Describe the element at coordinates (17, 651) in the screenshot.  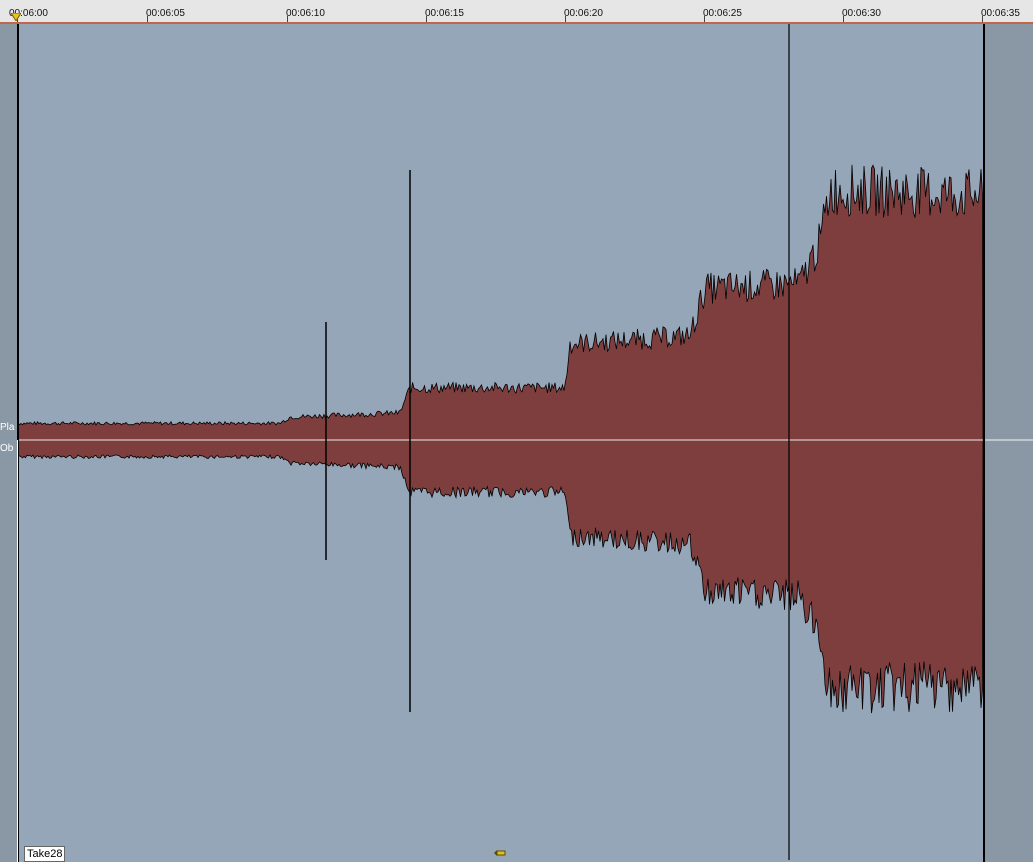
I see `clip-start-edge-highlight` at that location.